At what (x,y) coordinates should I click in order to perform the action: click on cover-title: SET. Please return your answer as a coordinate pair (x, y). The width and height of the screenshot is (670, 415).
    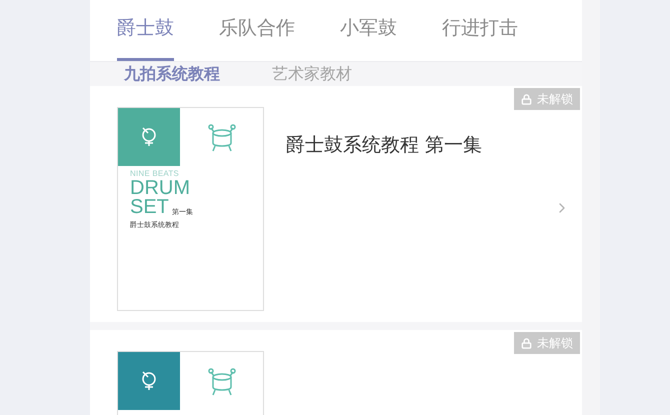
    Looking at the image, I should click on (149, 207).